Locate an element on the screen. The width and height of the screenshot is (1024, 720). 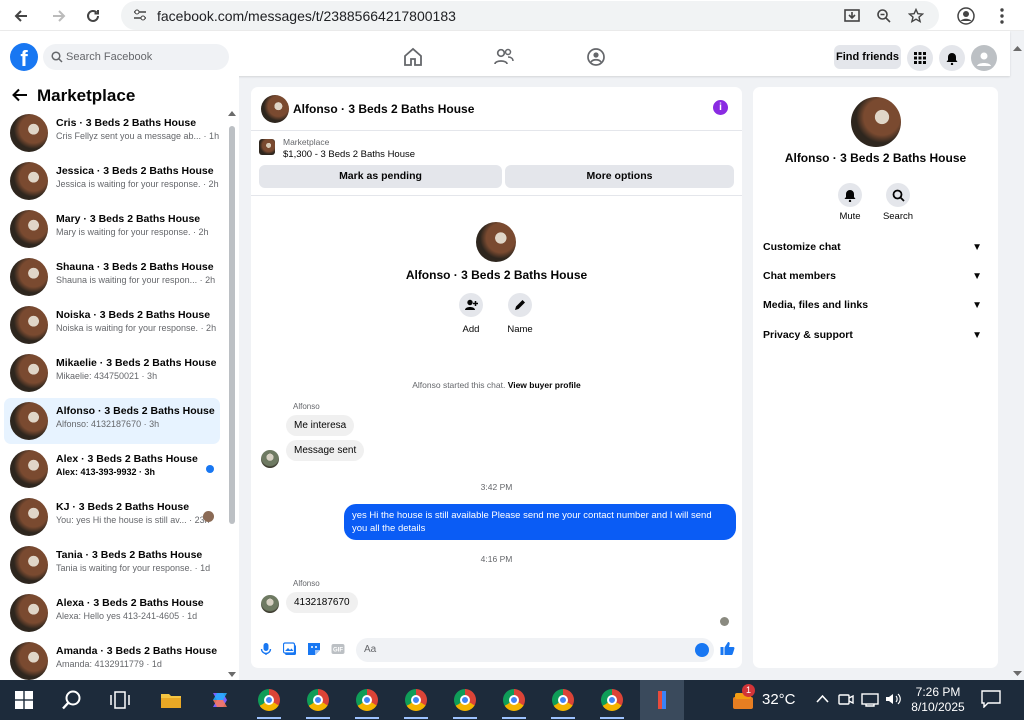
copilot-icon is located at coordinates (220, 700).